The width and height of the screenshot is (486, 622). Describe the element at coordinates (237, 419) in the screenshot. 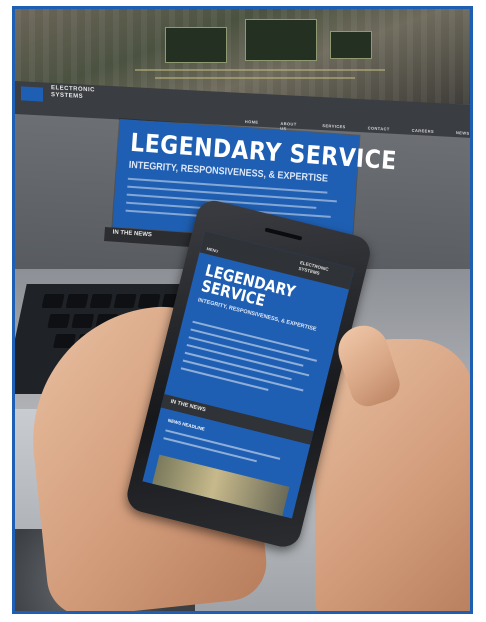

I see `phone-news-bar: IN THE NEWS` at that location.